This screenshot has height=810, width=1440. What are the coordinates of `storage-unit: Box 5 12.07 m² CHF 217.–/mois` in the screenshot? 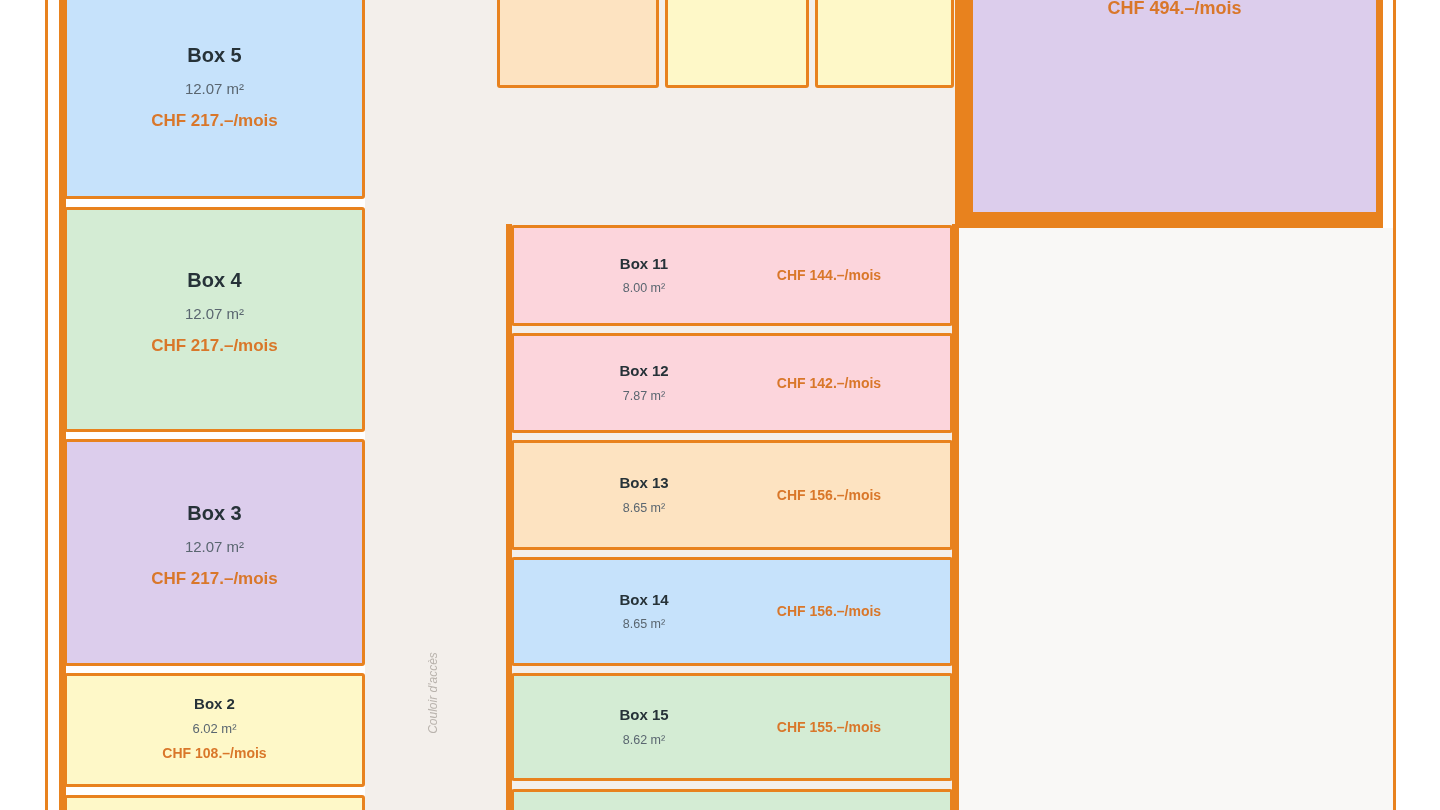 It's located at (214, 99).